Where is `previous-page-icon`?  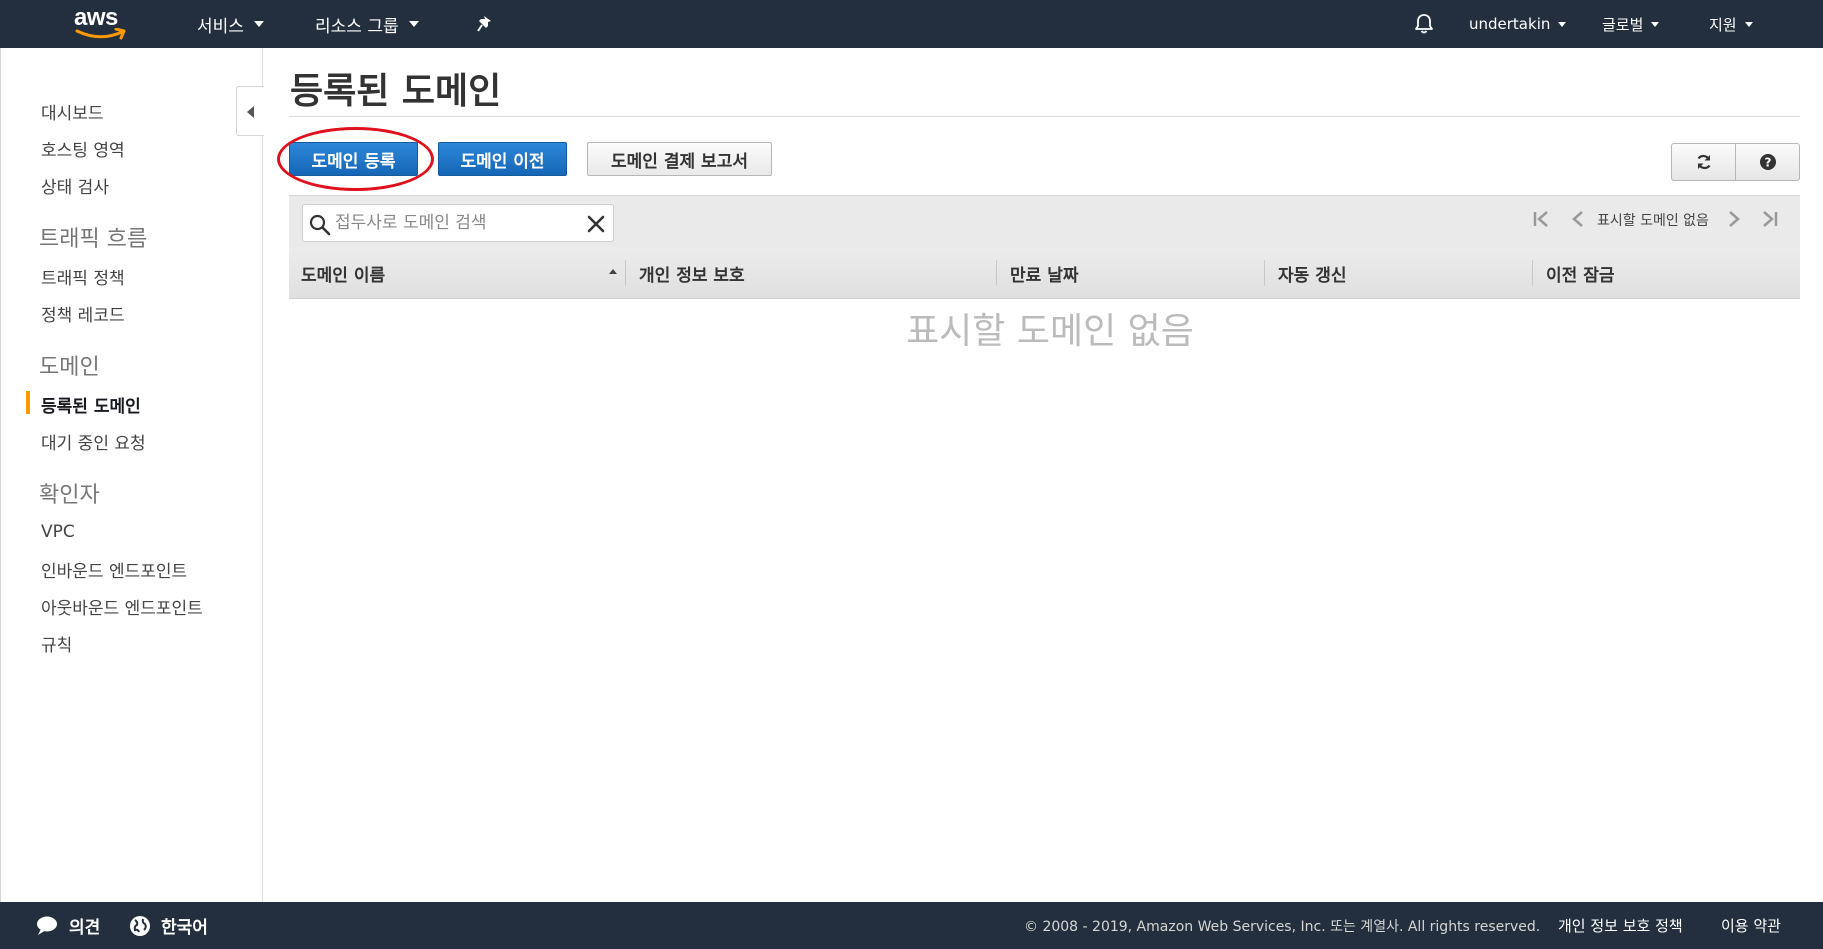
previous-page-icon is located at coordinates (1578, 219).